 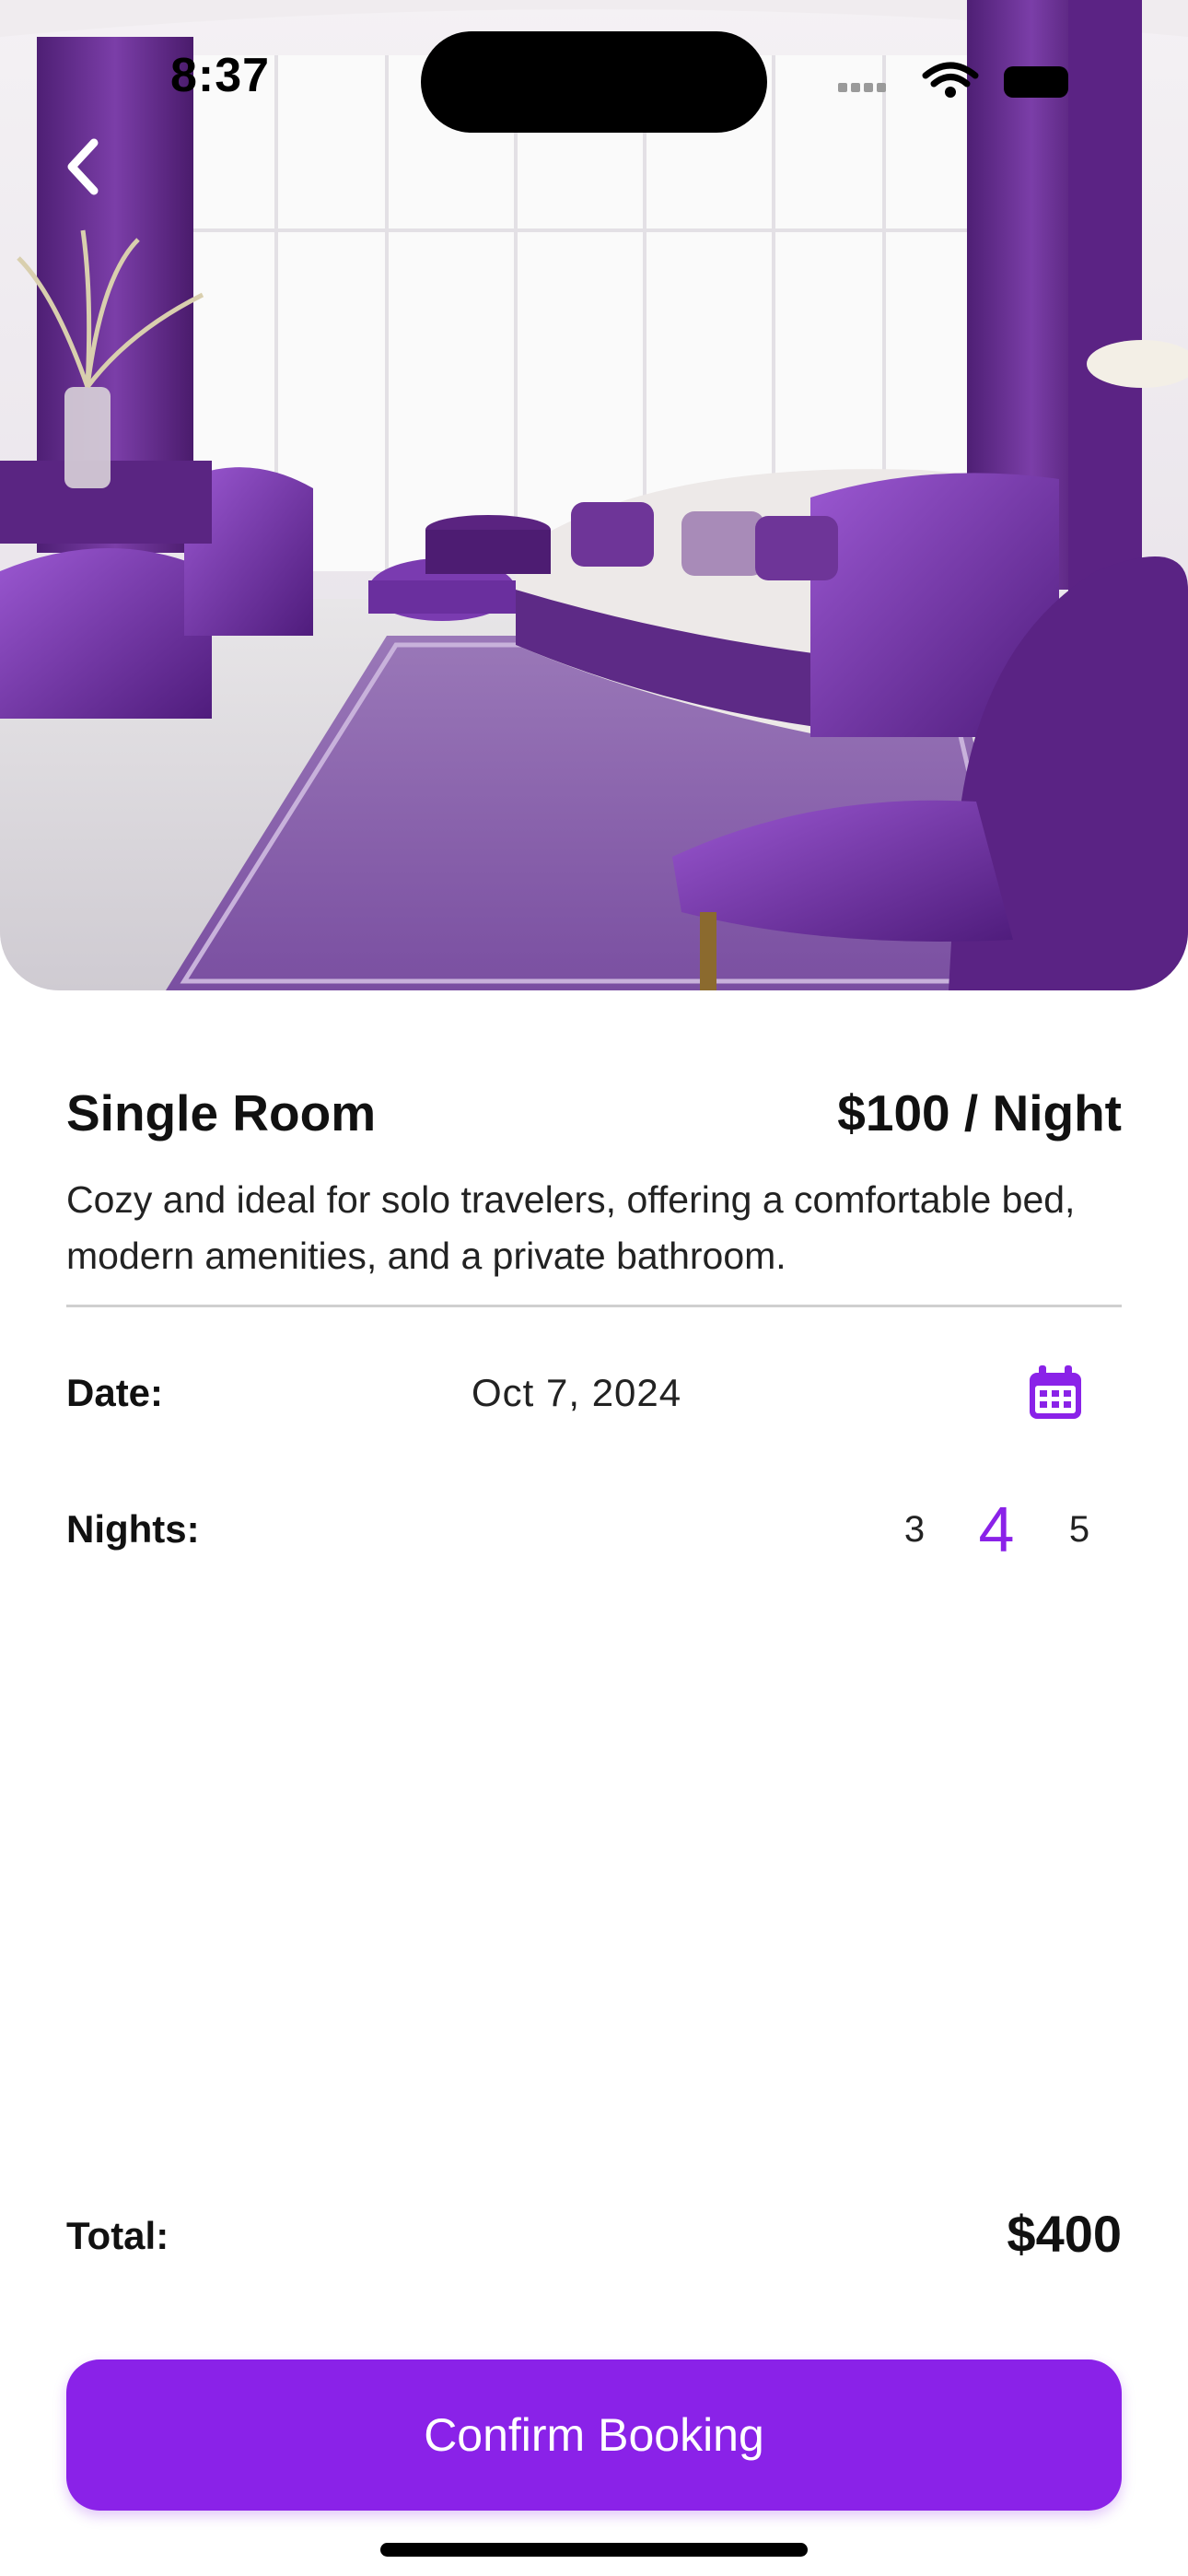 What do you see at coordinates (594, 1306) in the screenshot?
I see `divider` at bounding box center [594, 1306].